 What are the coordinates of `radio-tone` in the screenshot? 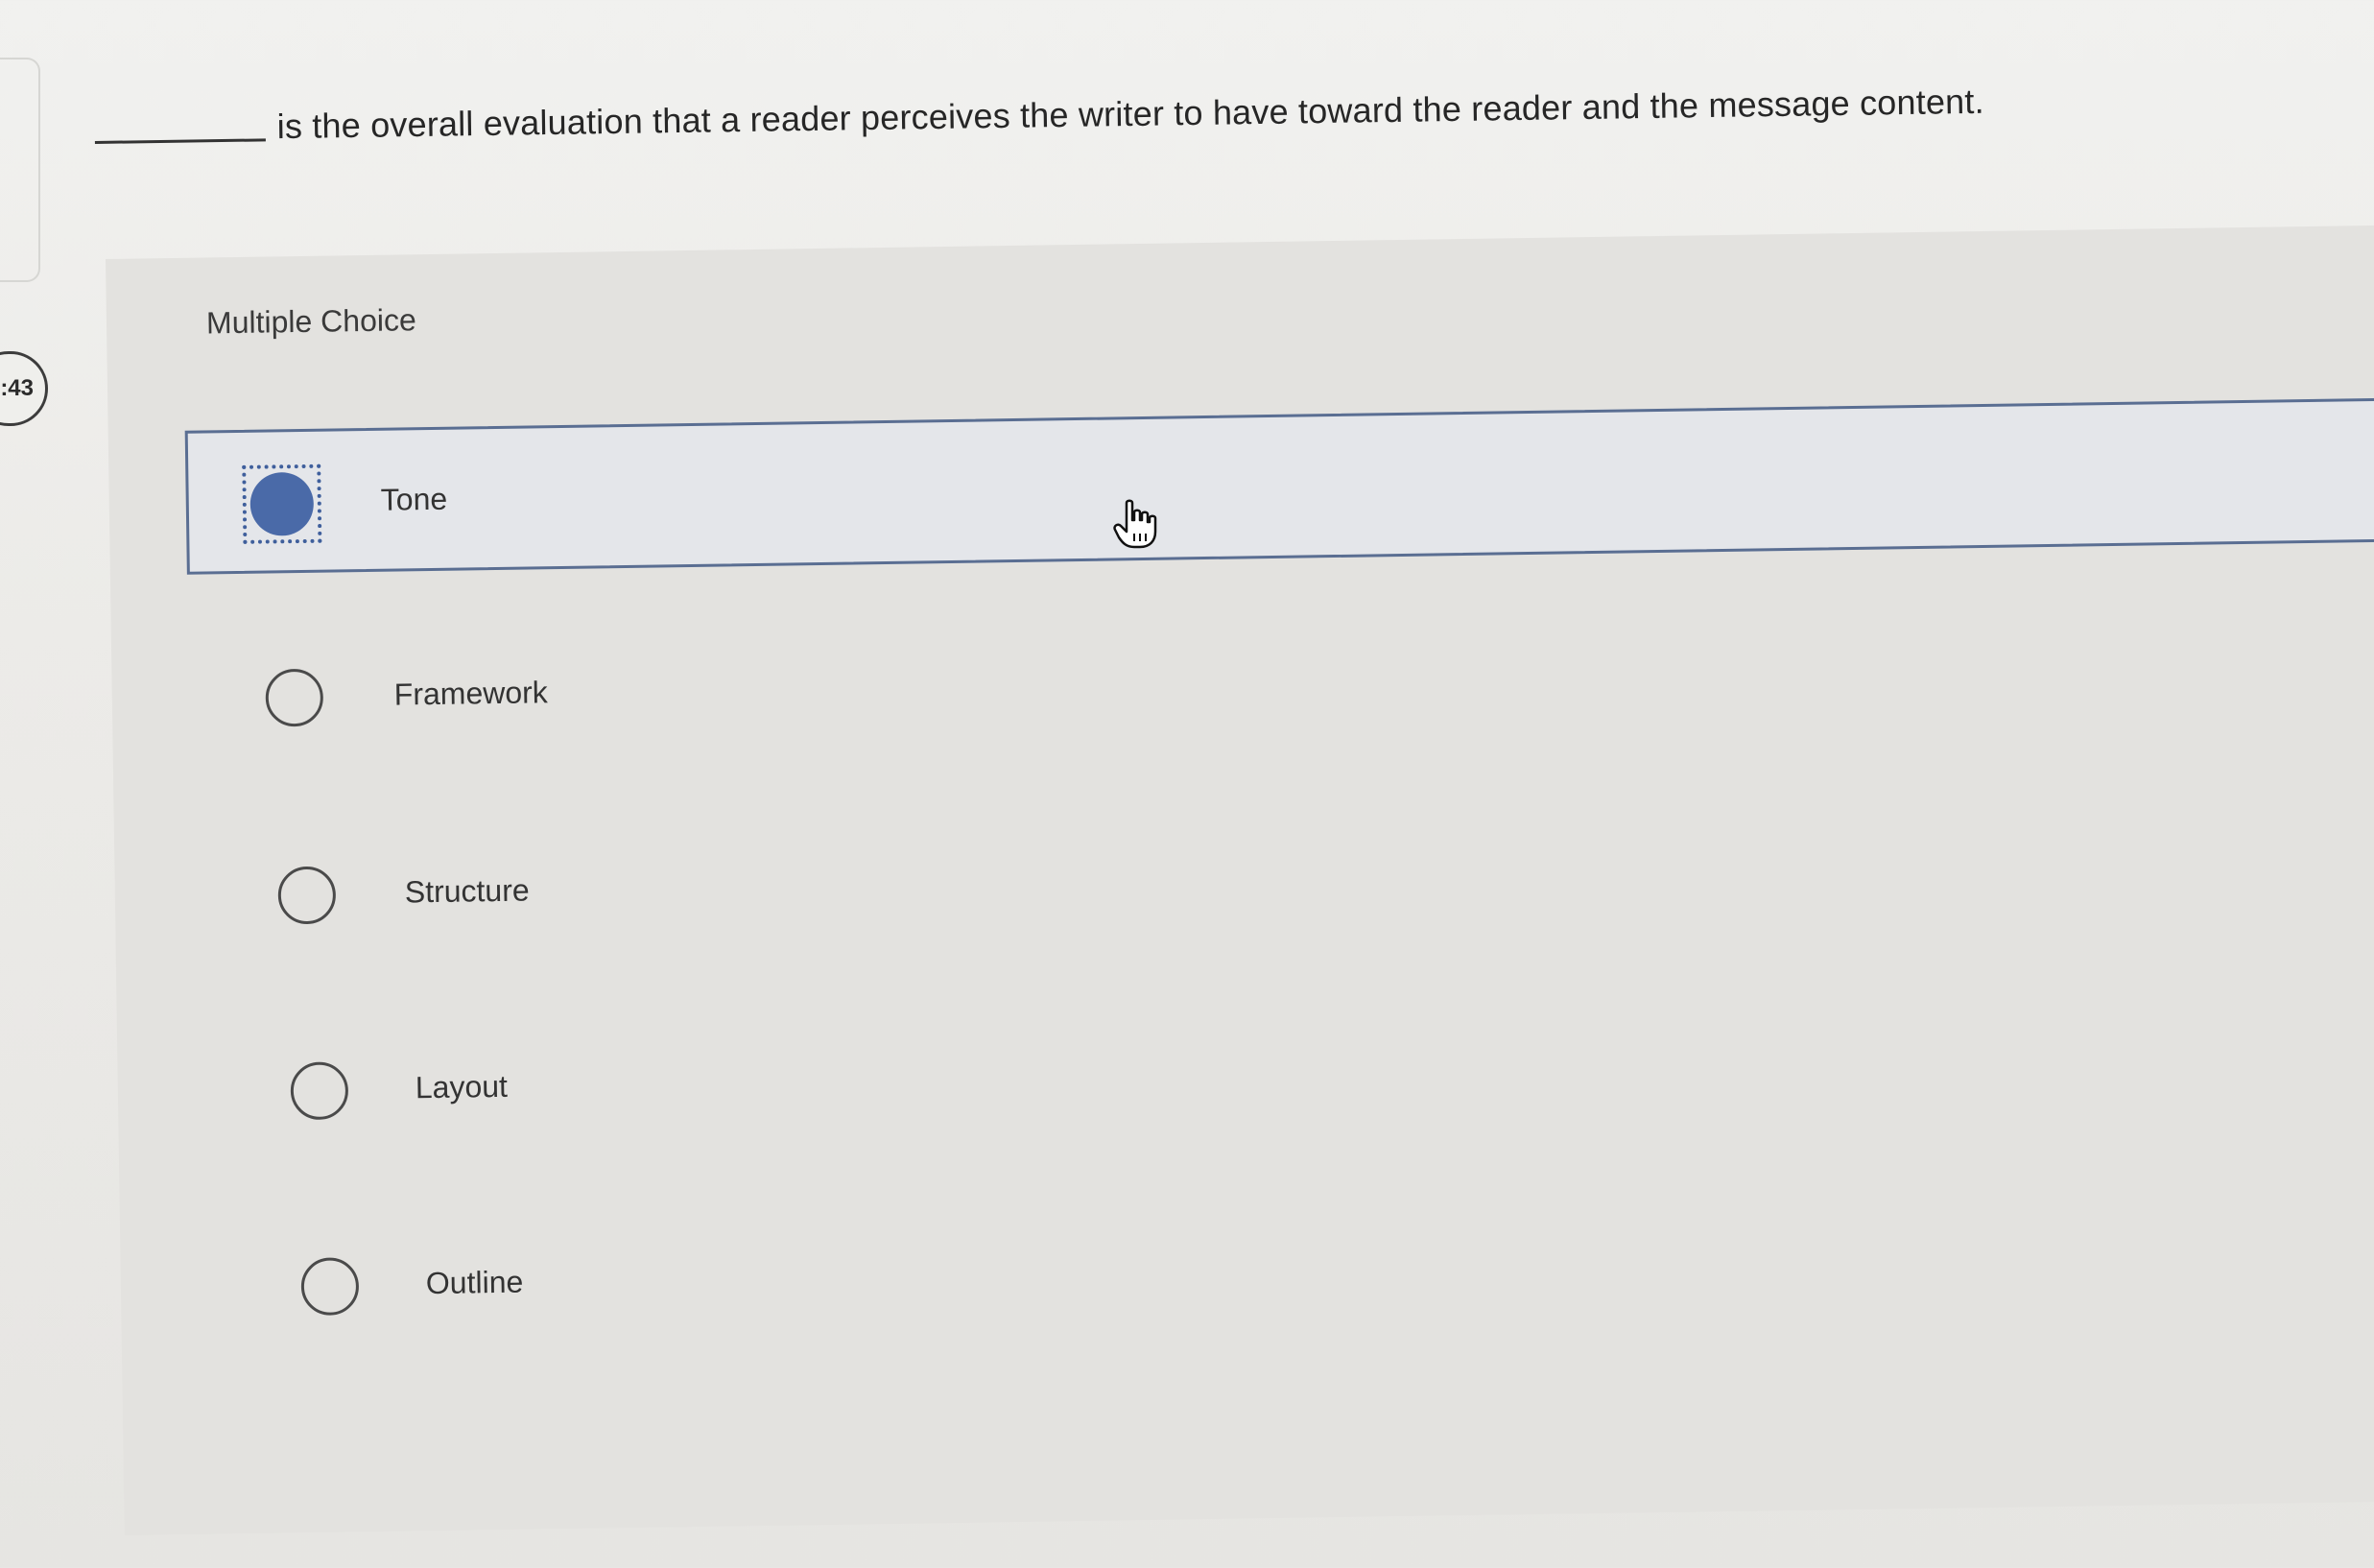 It's located at (282, 503).